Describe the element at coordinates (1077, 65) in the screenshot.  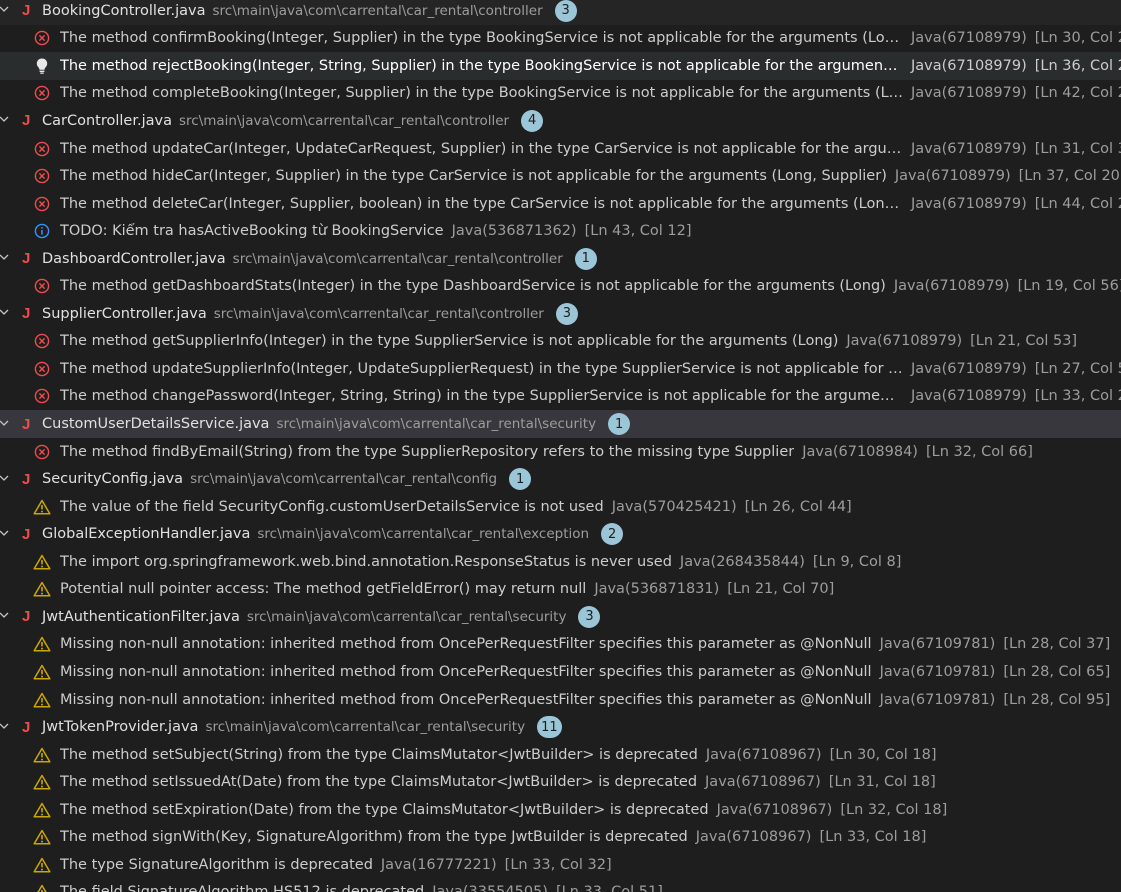
I see `problem-location: [Ln 36, Col 24]` at that location.